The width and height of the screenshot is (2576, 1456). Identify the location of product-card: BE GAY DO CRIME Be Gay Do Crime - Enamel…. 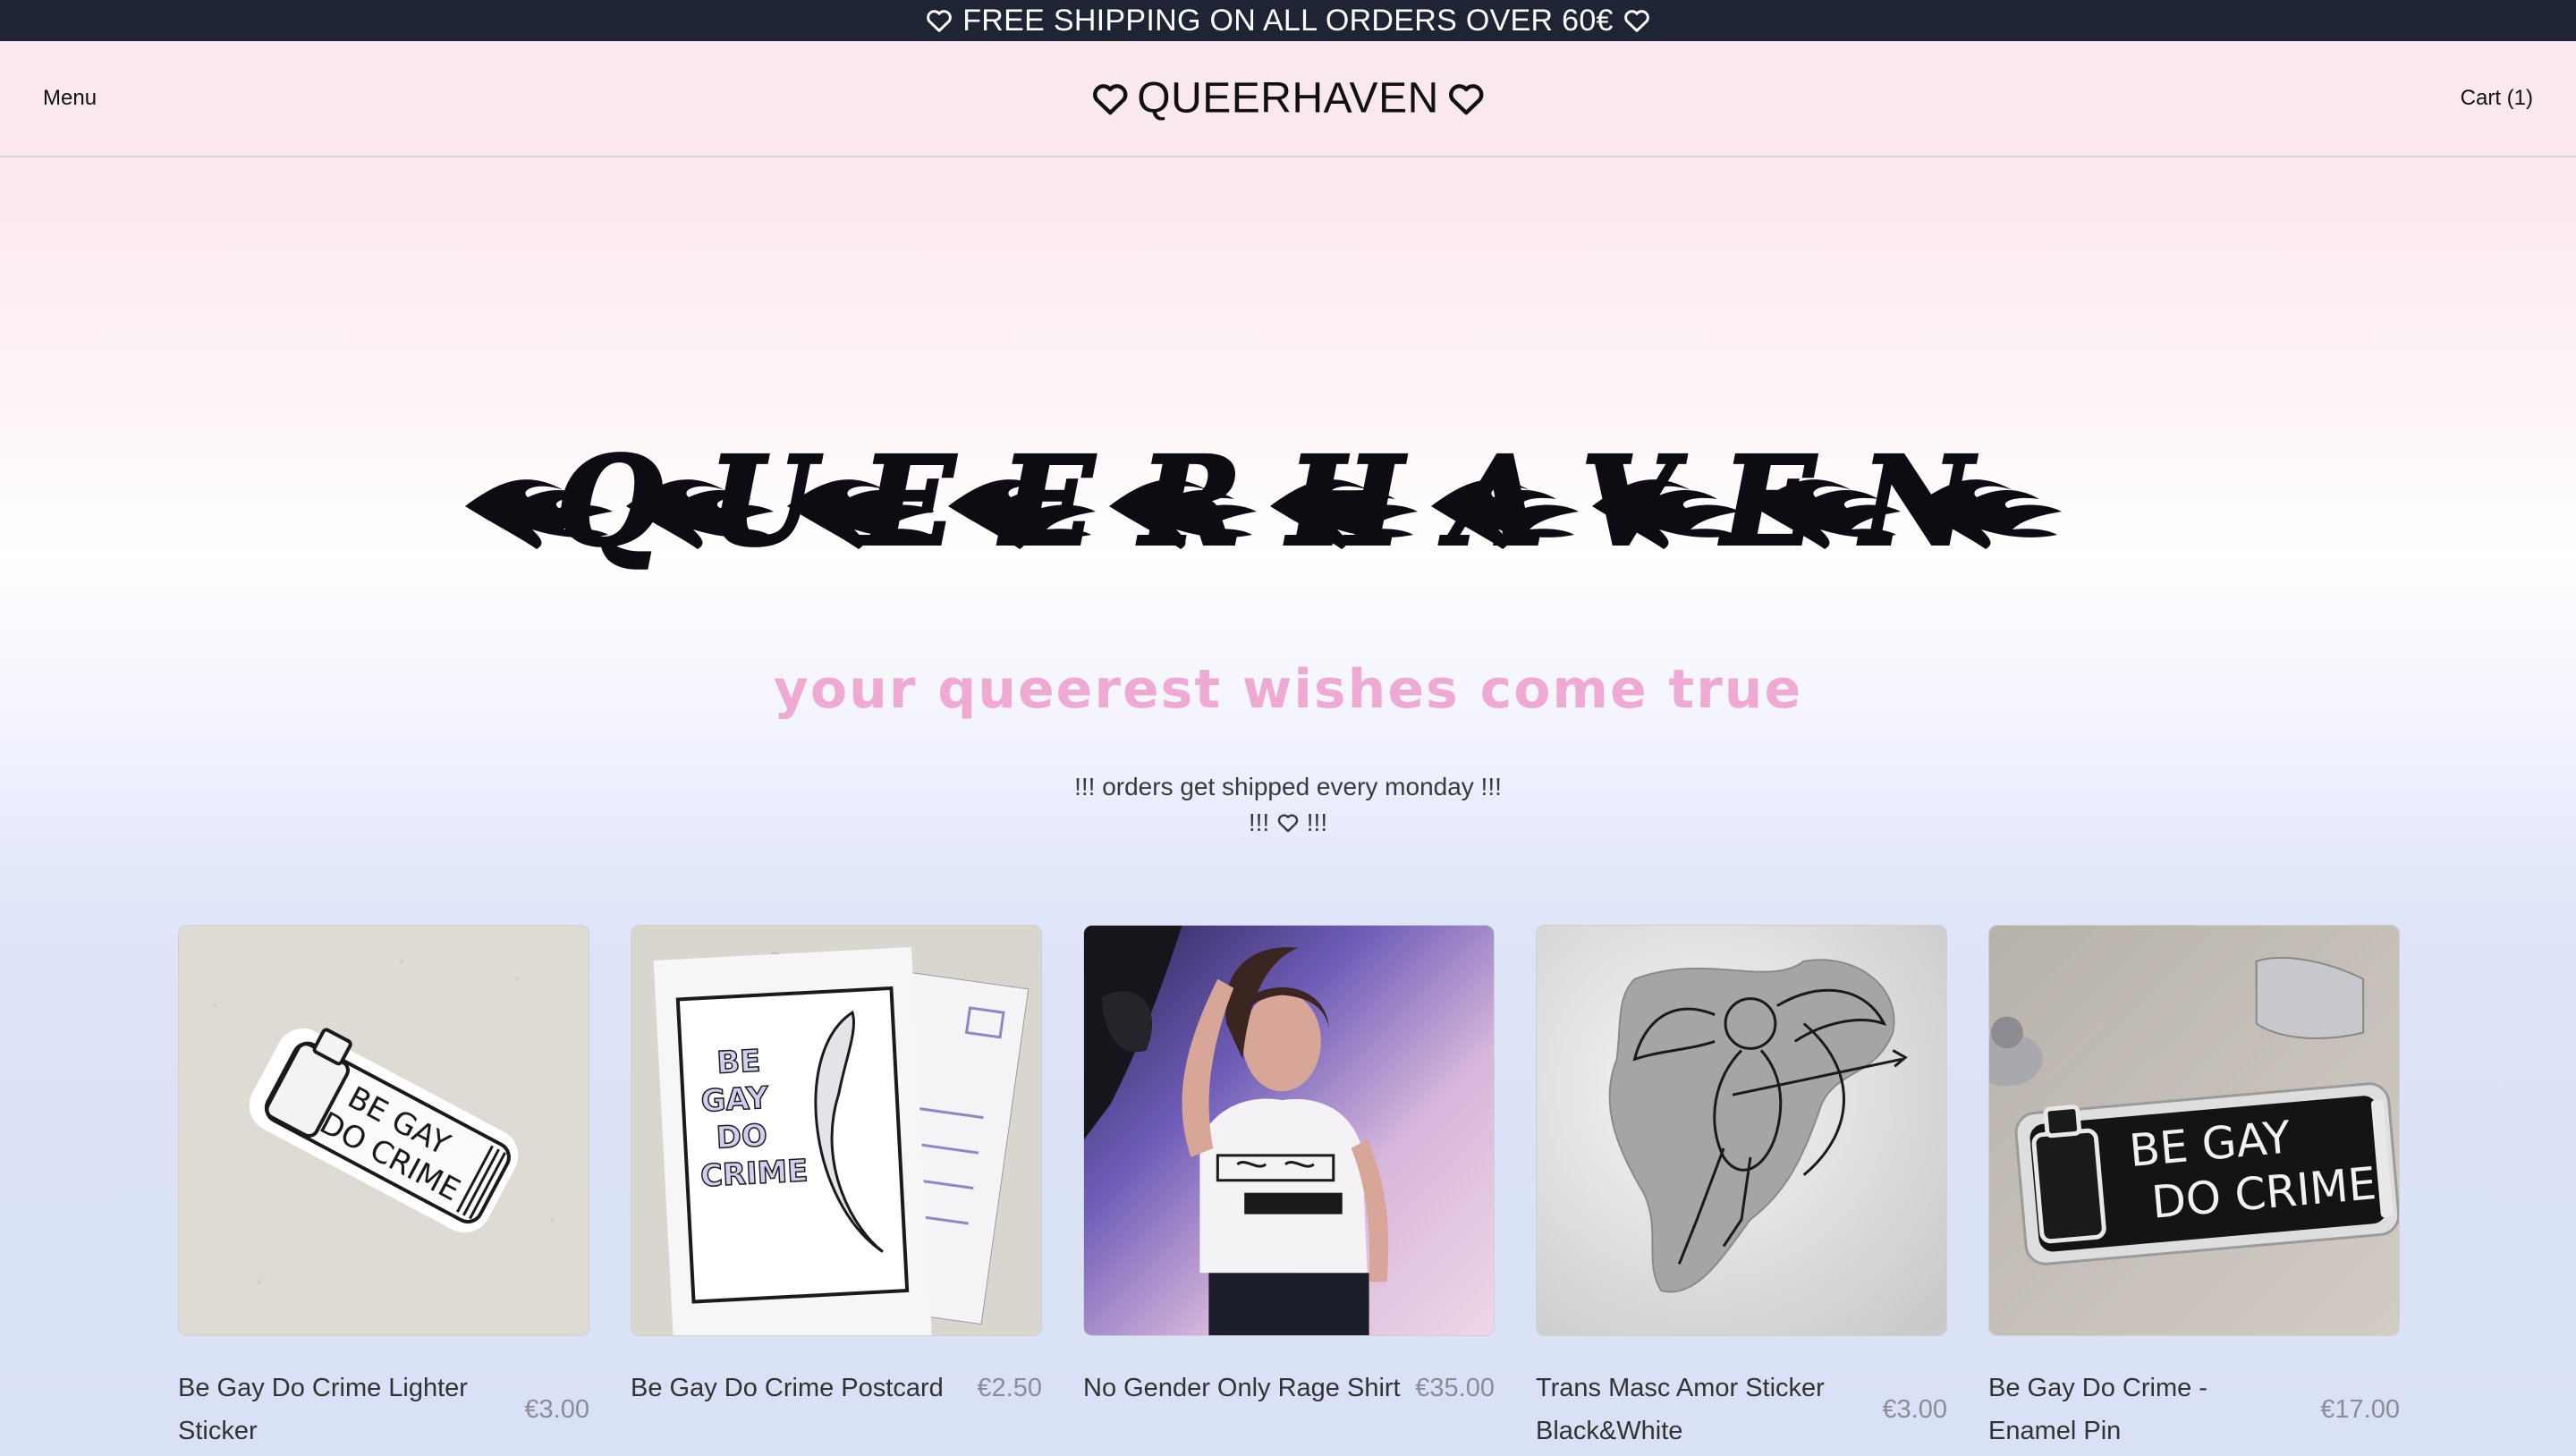
(2194, 1188).